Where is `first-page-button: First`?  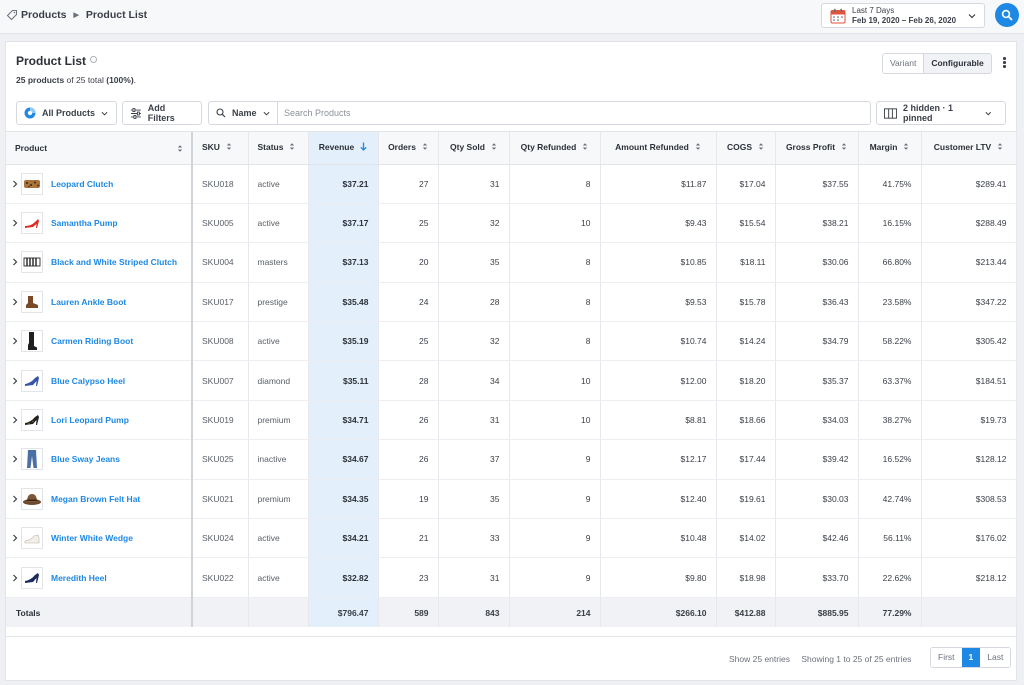 first-page-button: First is located at coordinates (946, 657).